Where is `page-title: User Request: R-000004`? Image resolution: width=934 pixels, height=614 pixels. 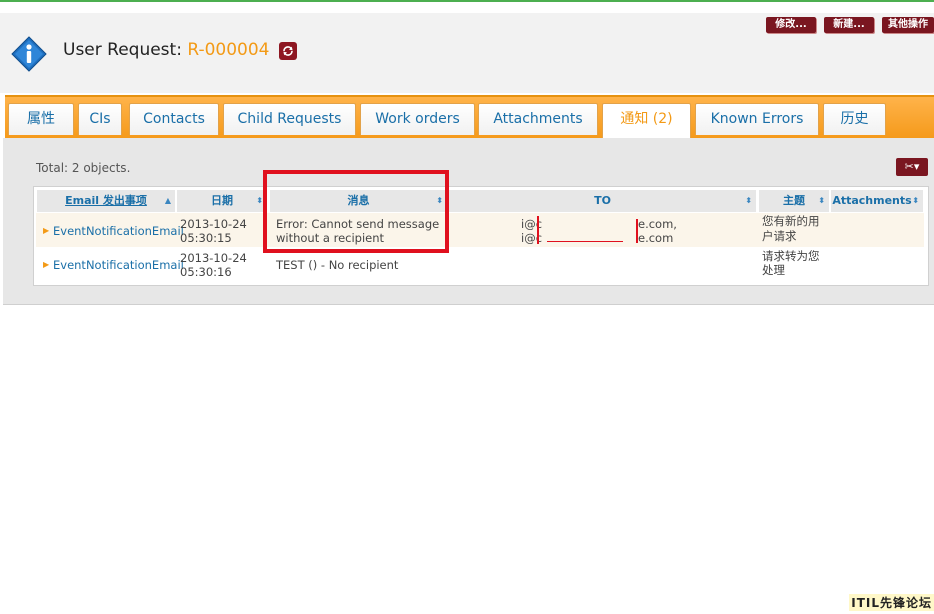
page-title: User Request: R-000004 is located at coordinates (166, 50).